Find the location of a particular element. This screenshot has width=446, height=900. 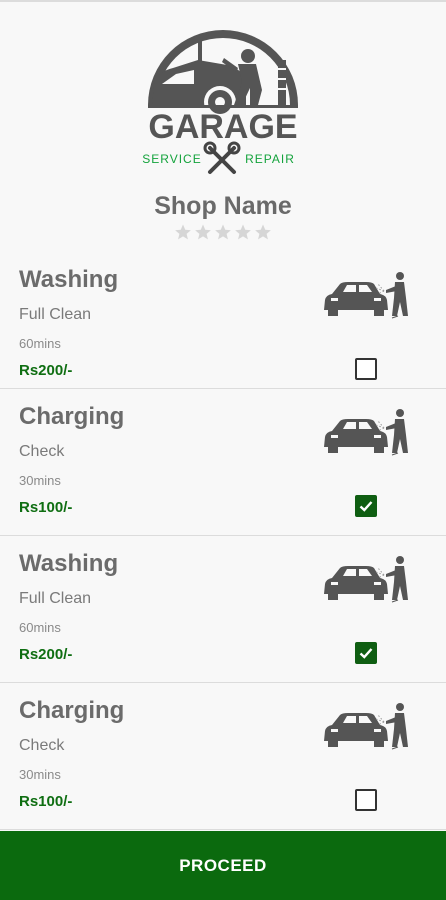

shop-name: Shop Name is located at coordinates (223, 206).